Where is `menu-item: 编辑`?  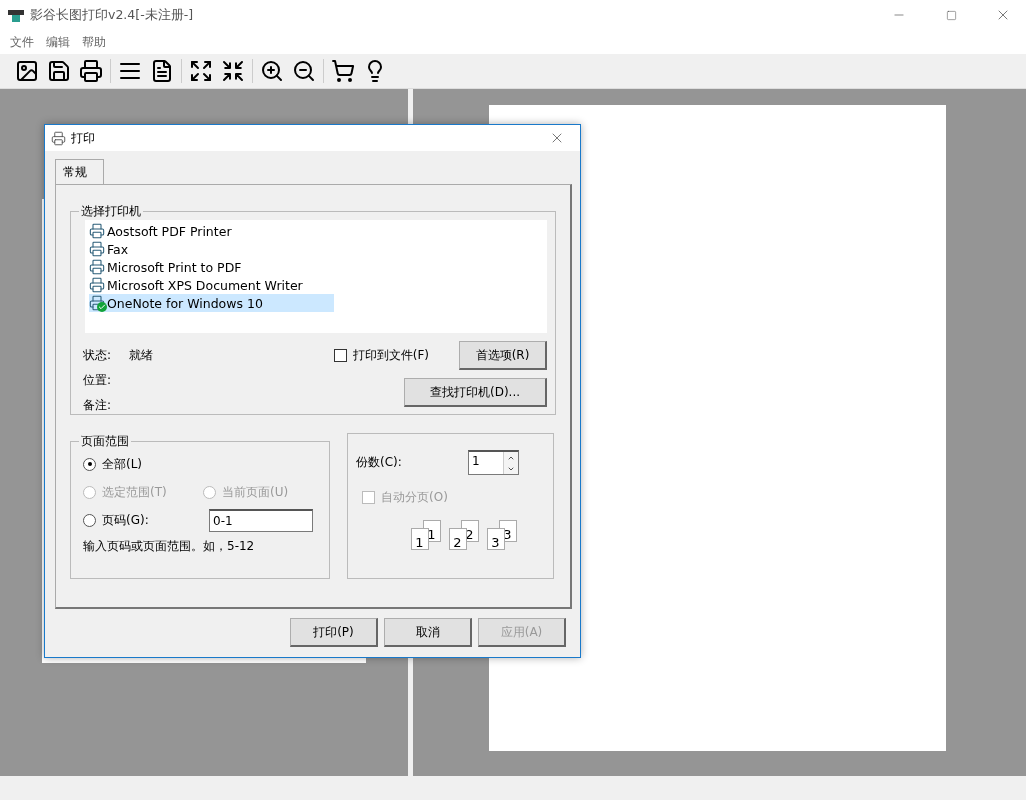 menu-item: 编辑 is located at coordinates (58, 42).